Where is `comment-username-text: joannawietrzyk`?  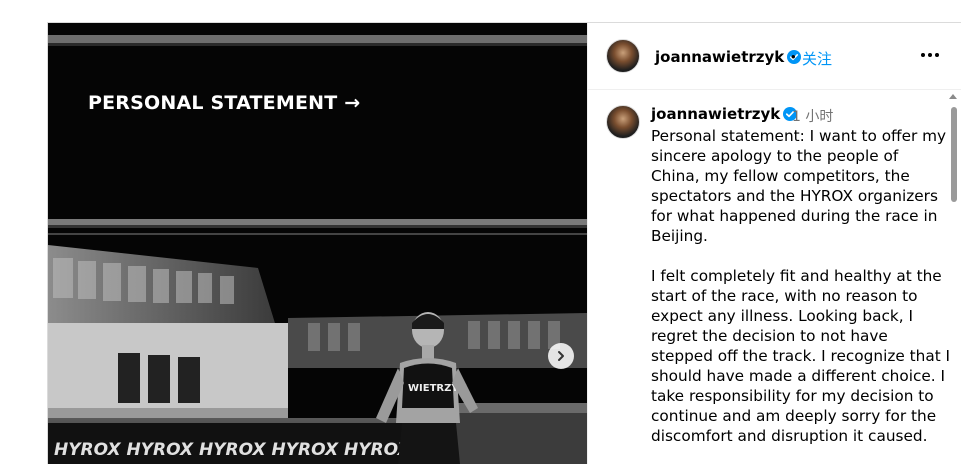
comment-username-text: joannawietrzyk is located at coordinates (715, 114).